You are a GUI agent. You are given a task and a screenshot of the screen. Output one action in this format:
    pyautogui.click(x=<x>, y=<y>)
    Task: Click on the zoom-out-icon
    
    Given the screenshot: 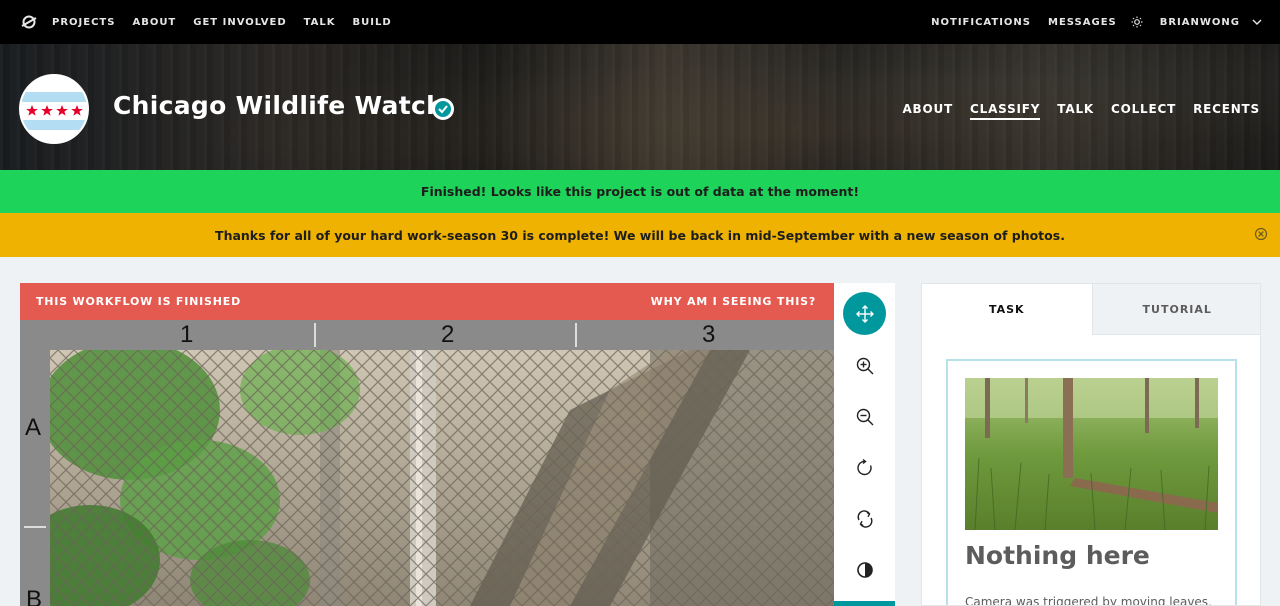 What is the action you would take?
    pyautogui.click(x=864, y=416)
    